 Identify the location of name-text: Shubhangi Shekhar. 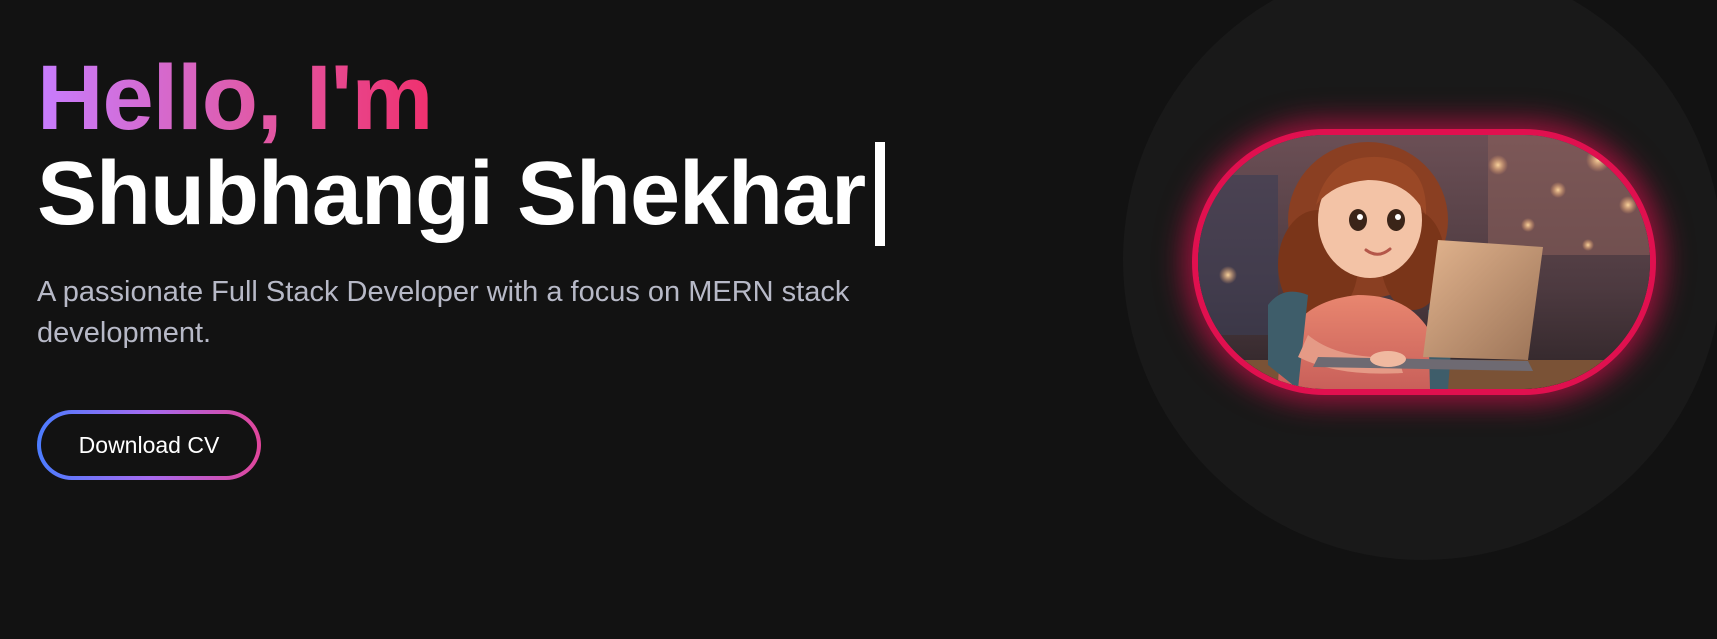
(451, 194).